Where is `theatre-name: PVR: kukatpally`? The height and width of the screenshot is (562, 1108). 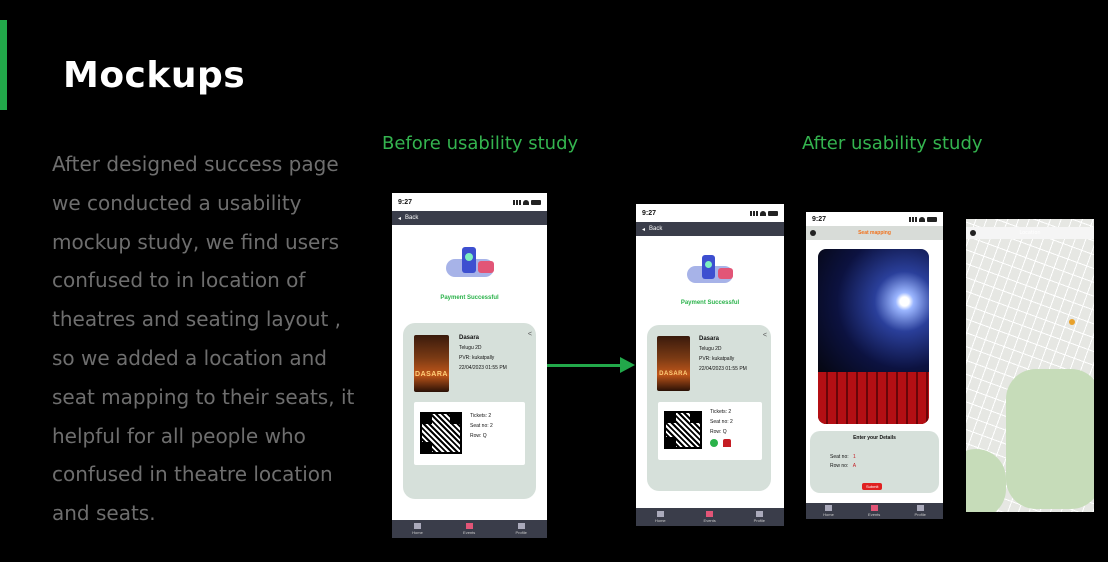 theatre-name: PVR: kukatpally is located at coordinates (477, 358).